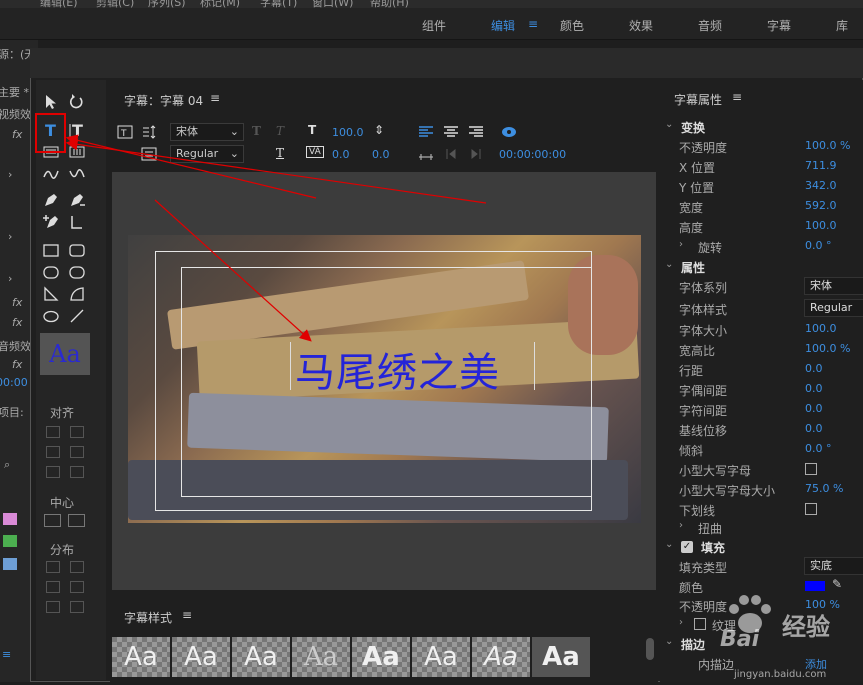 This screenshot has height=685, width=863. Describe the element at coordinates (426, 154) in the screenshot. I see `tab-stop-icon` at that location.